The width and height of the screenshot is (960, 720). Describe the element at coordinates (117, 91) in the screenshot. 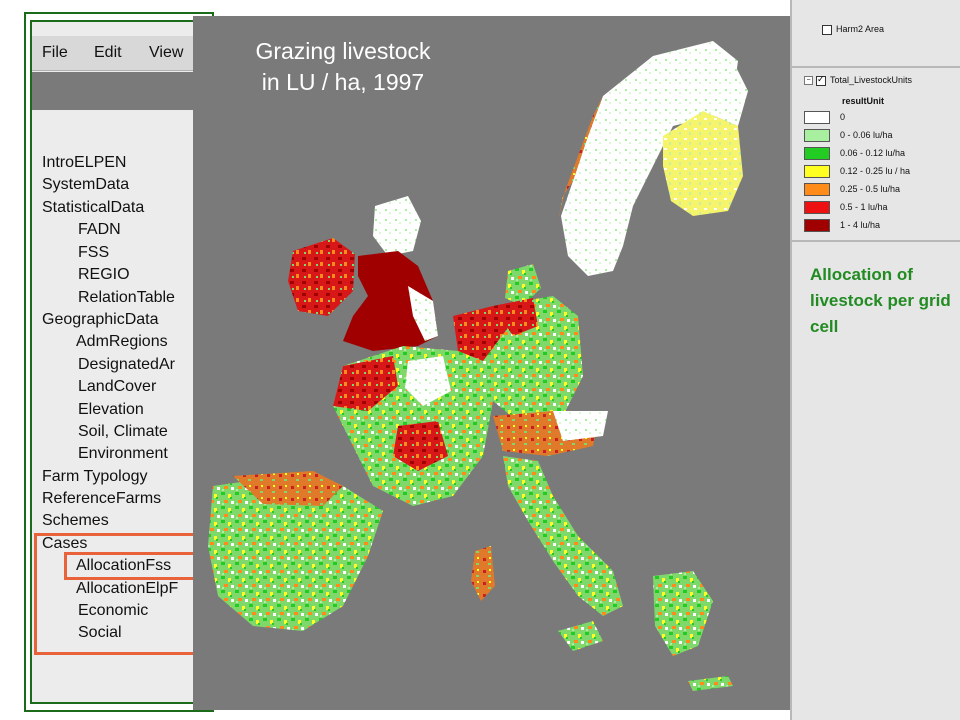

I see `toolbar-strip` at that location.